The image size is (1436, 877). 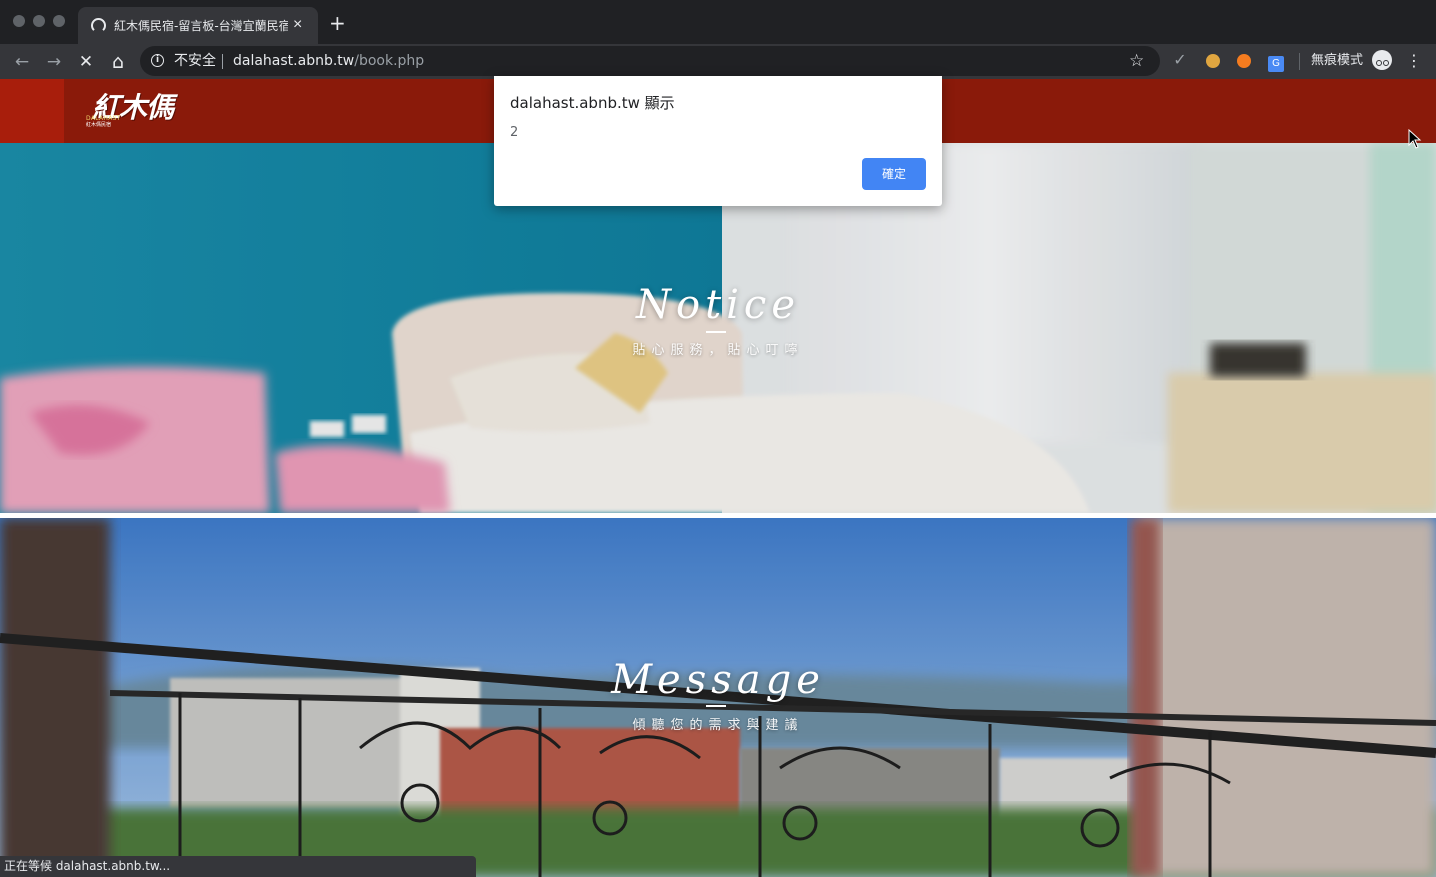 I want to click on alert-dialog: dalahast.abnb.tw 顯示 2 確定, so click(x=718, y=141).